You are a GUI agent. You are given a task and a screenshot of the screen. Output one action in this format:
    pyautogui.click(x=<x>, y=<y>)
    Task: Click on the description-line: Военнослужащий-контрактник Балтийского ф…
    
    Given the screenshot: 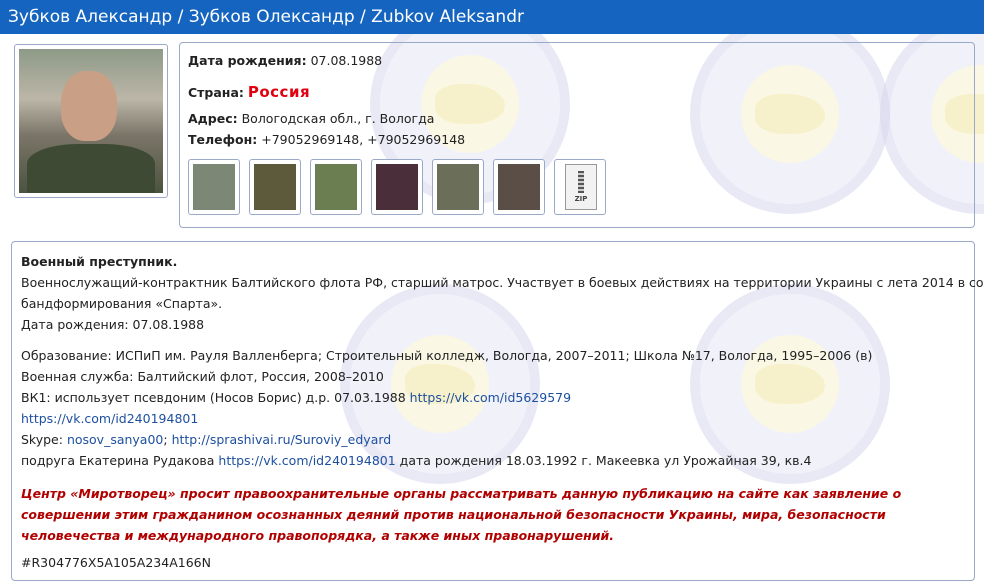 What is the action you would take?
    pyautogui.click(x=502, y=282)
    